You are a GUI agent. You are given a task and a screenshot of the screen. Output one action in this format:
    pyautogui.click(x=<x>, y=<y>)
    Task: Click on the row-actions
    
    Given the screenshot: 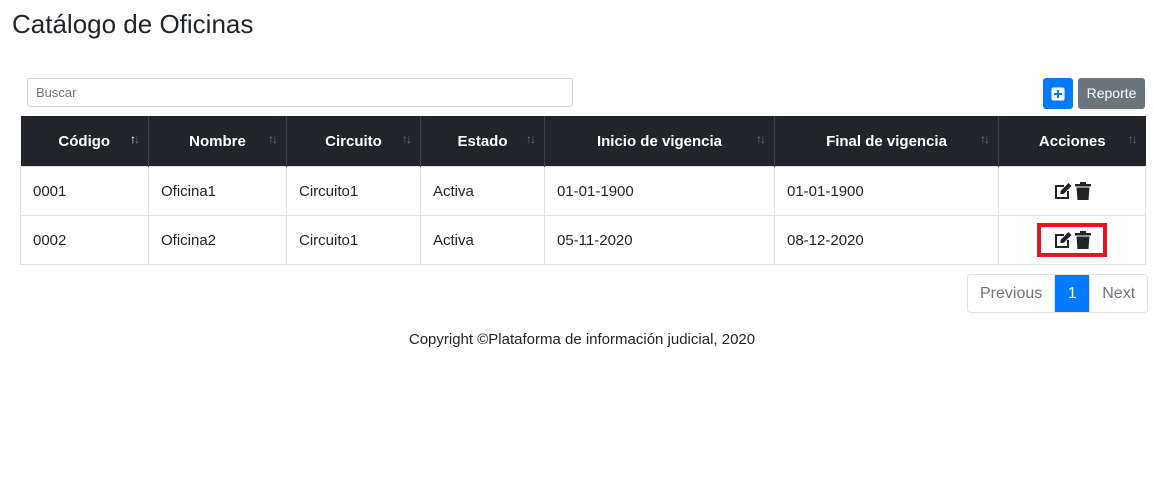 What is the action you would take?
    pyautogui.click(x=1072, y=191)
    